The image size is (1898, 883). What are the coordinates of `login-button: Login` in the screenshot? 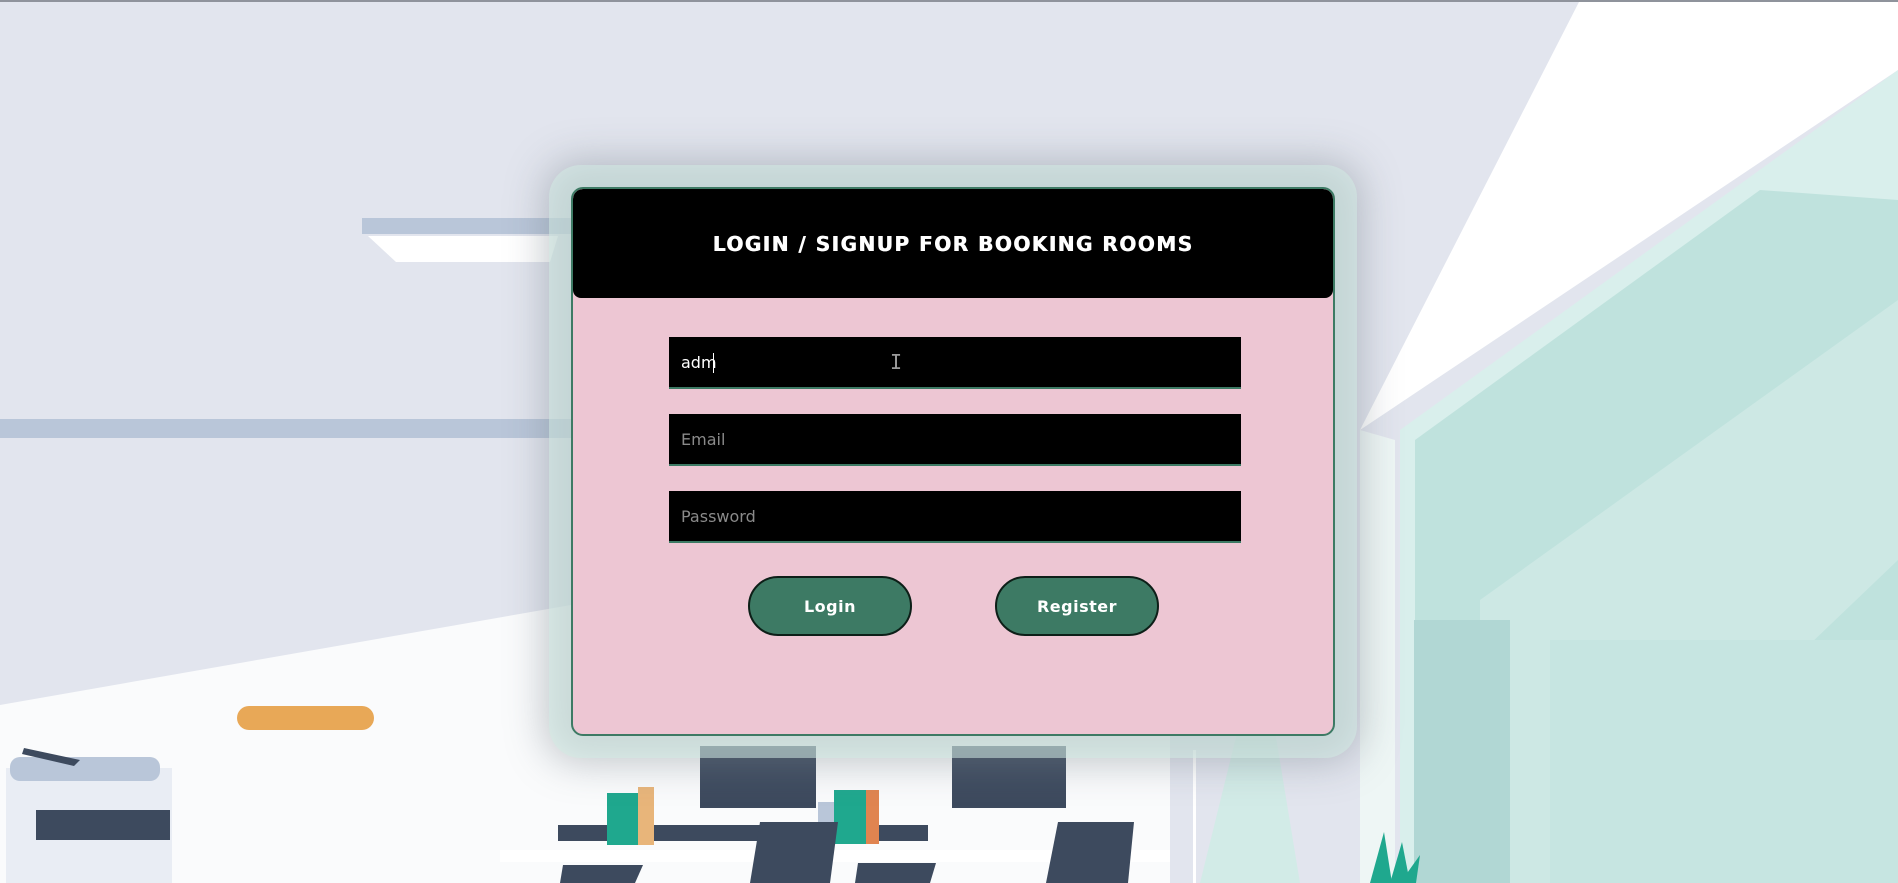 It's located at (830, 606).